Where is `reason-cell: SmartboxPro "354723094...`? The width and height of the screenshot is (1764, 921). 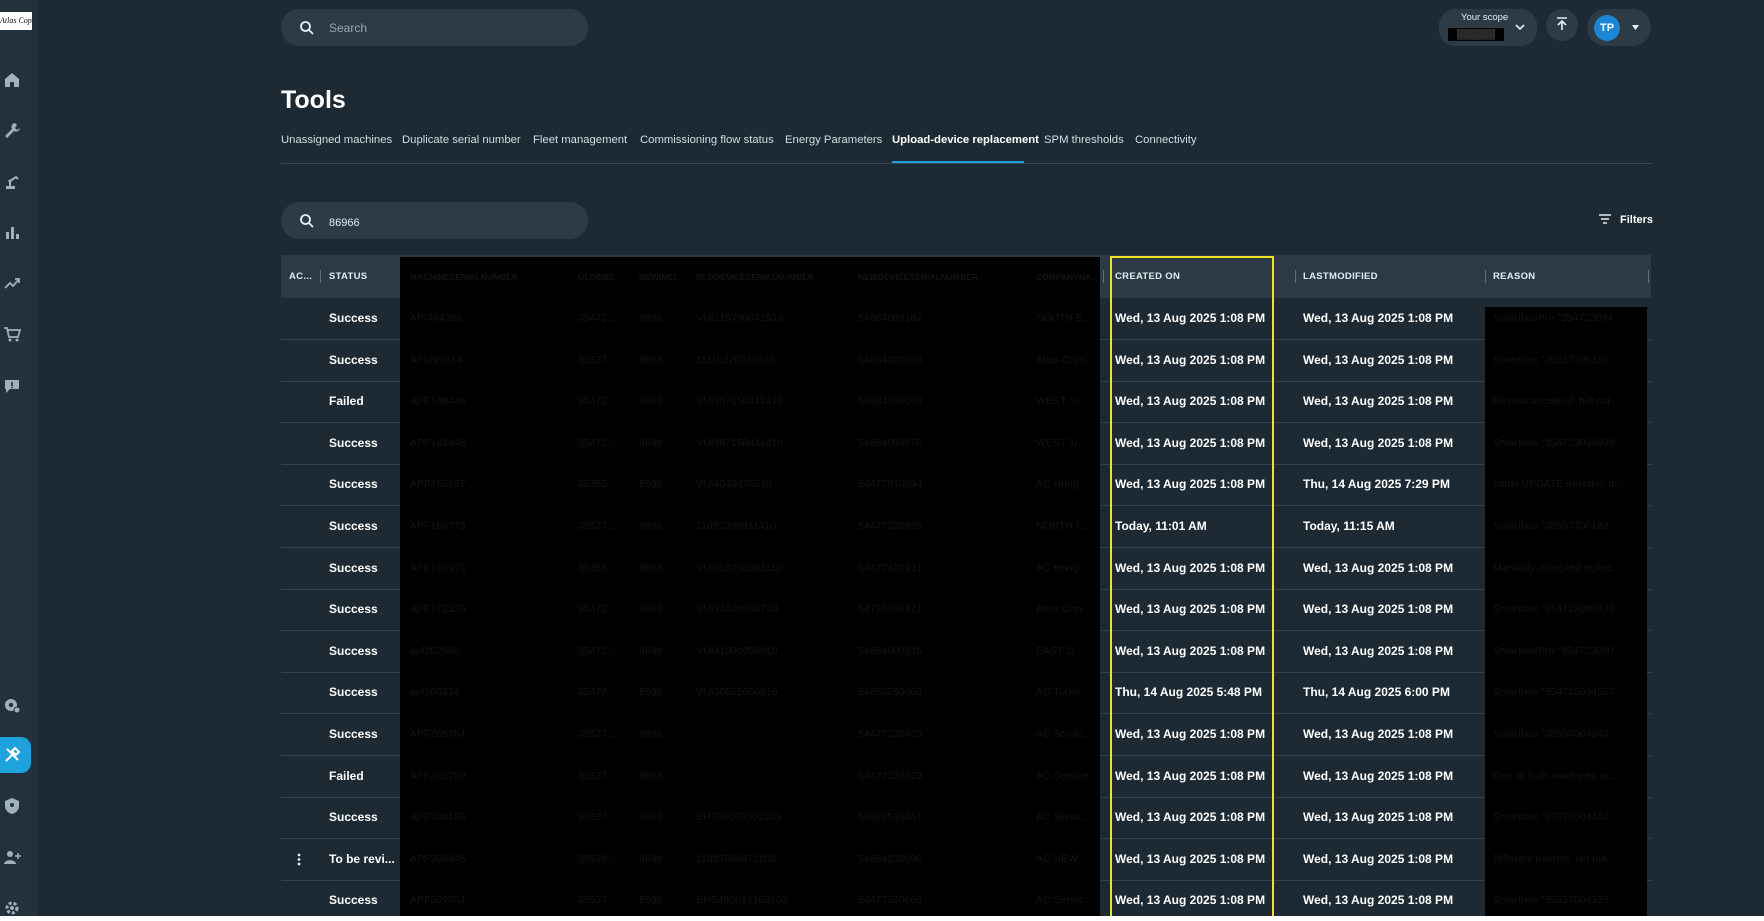 reason-cell: SmartboxPro "354723094... is located at coordinates (1558, 318).